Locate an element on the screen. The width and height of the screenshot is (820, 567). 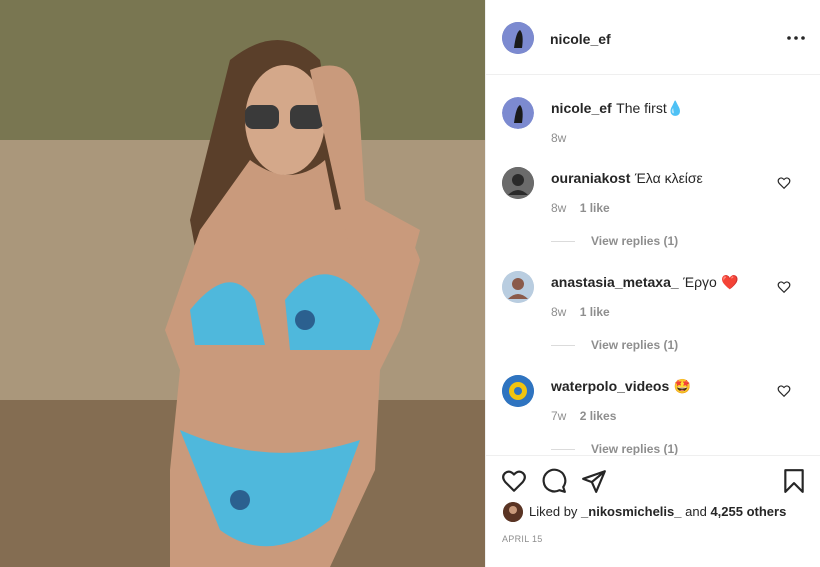
comment-age: 7w is located at coordinates (559, 416).